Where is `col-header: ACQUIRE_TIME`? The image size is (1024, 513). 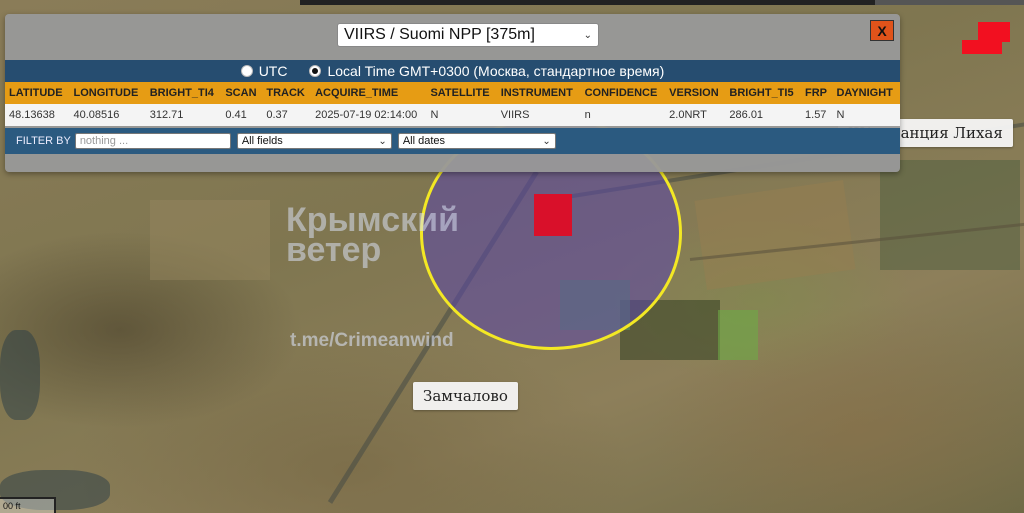
col-header: ACQUIRE_TIME is located at coordinates (369, 93).